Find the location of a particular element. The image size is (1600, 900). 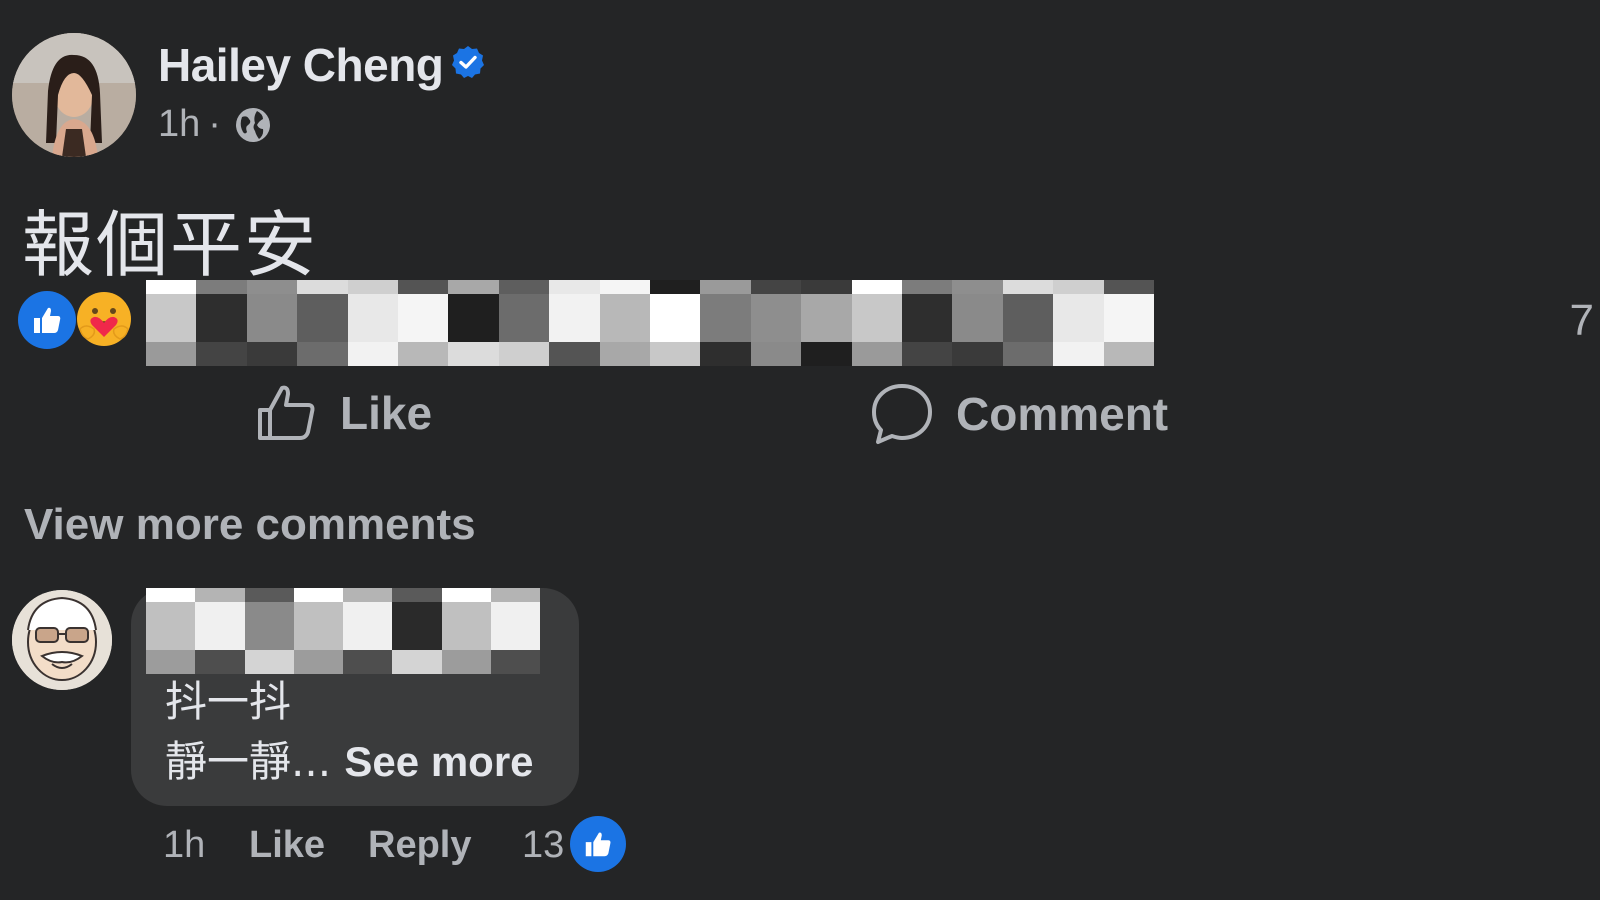

see-more-link: See more is located at coordinates (438, 761).